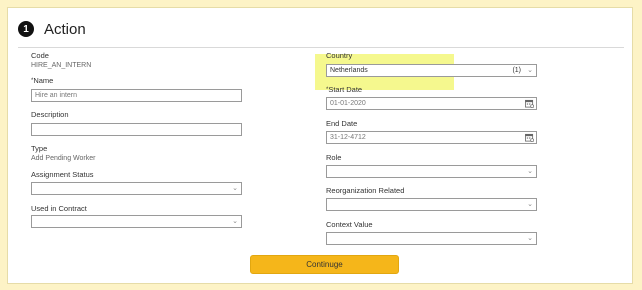  I want to click on step-number-badge: 1, so click(26, 29).